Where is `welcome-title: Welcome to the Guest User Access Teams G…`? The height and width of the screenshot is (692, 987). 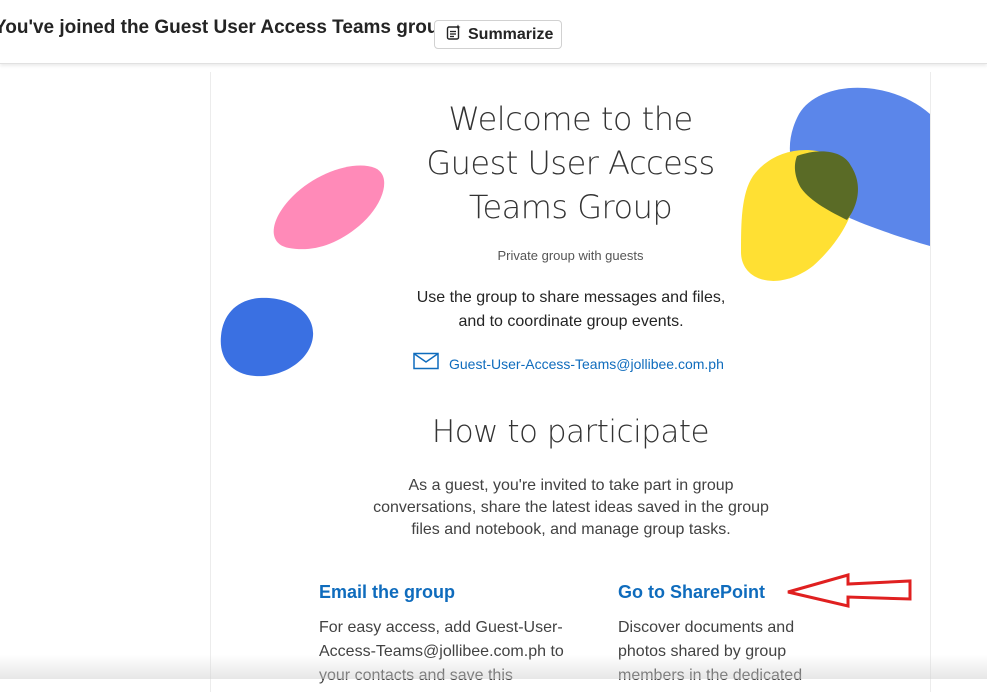
welcome-title: Welcome to the Guest User Access Teams G… is located at coordinates (570, 163).